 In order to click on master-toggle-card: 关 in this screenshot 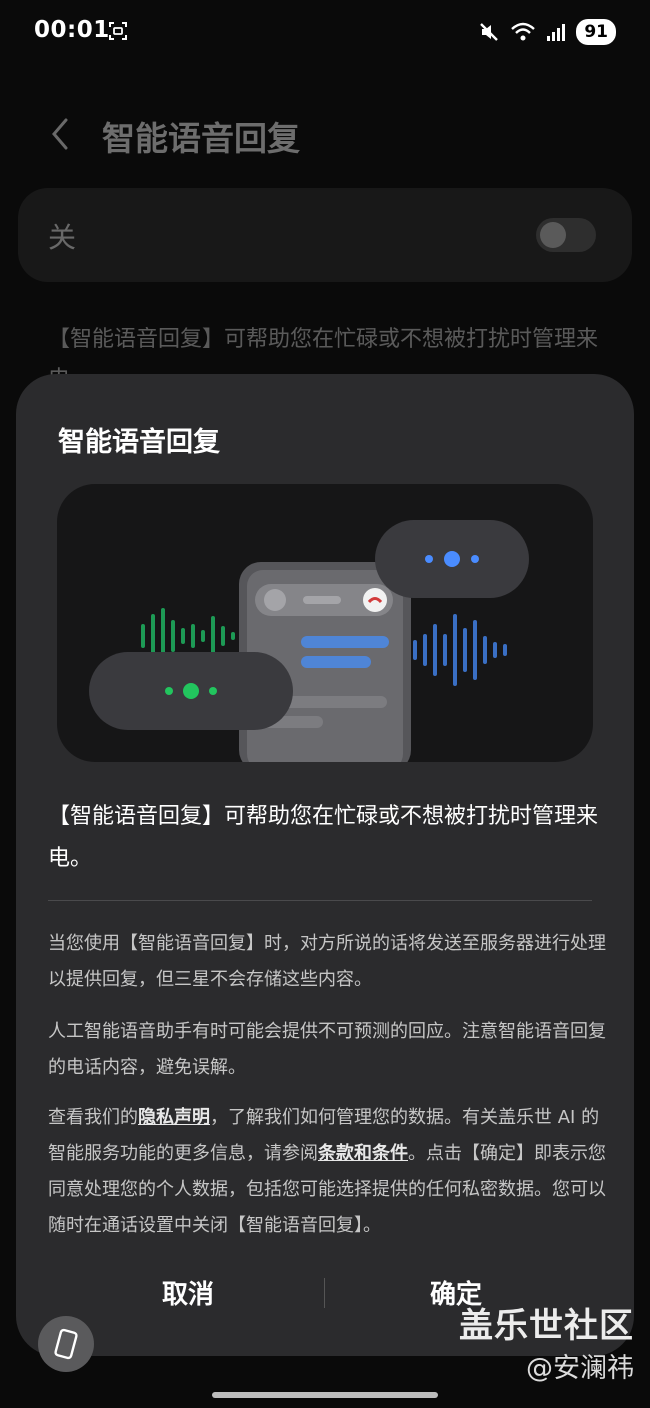, I will do `click(325, 235)`.